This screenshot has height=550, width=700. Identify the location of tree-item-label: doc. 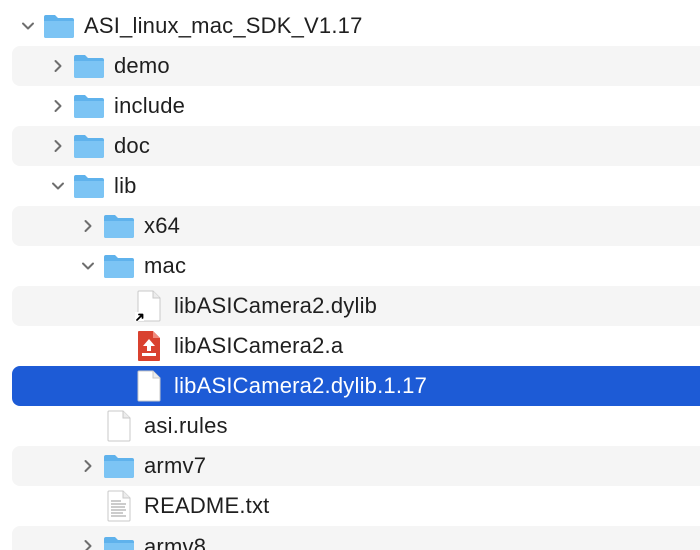
(132, 145).